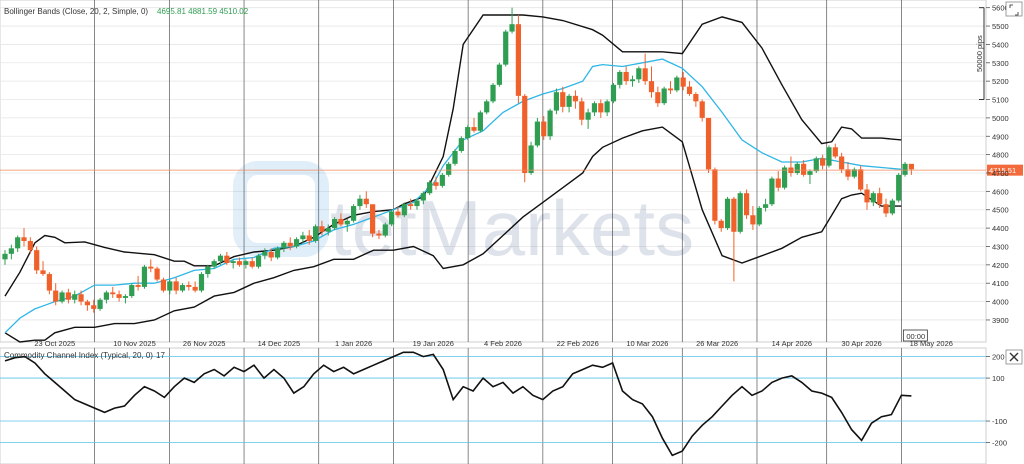  I want to click on x-tick-label: 22 Feb 2026, so click(578, 343).